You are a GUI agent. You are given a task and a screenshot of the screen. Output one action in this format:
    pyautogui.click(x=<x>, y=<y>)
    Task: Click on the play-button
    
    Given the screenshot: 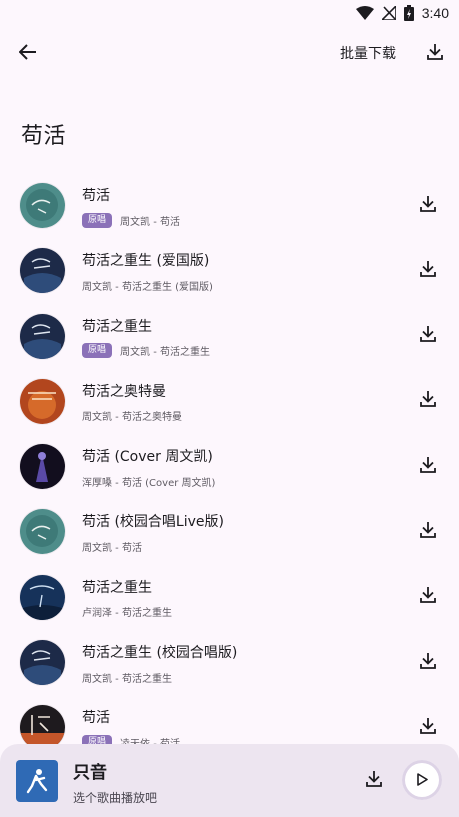 What is the action you would take?
    pyautogui.click(x=422, y=780)
    